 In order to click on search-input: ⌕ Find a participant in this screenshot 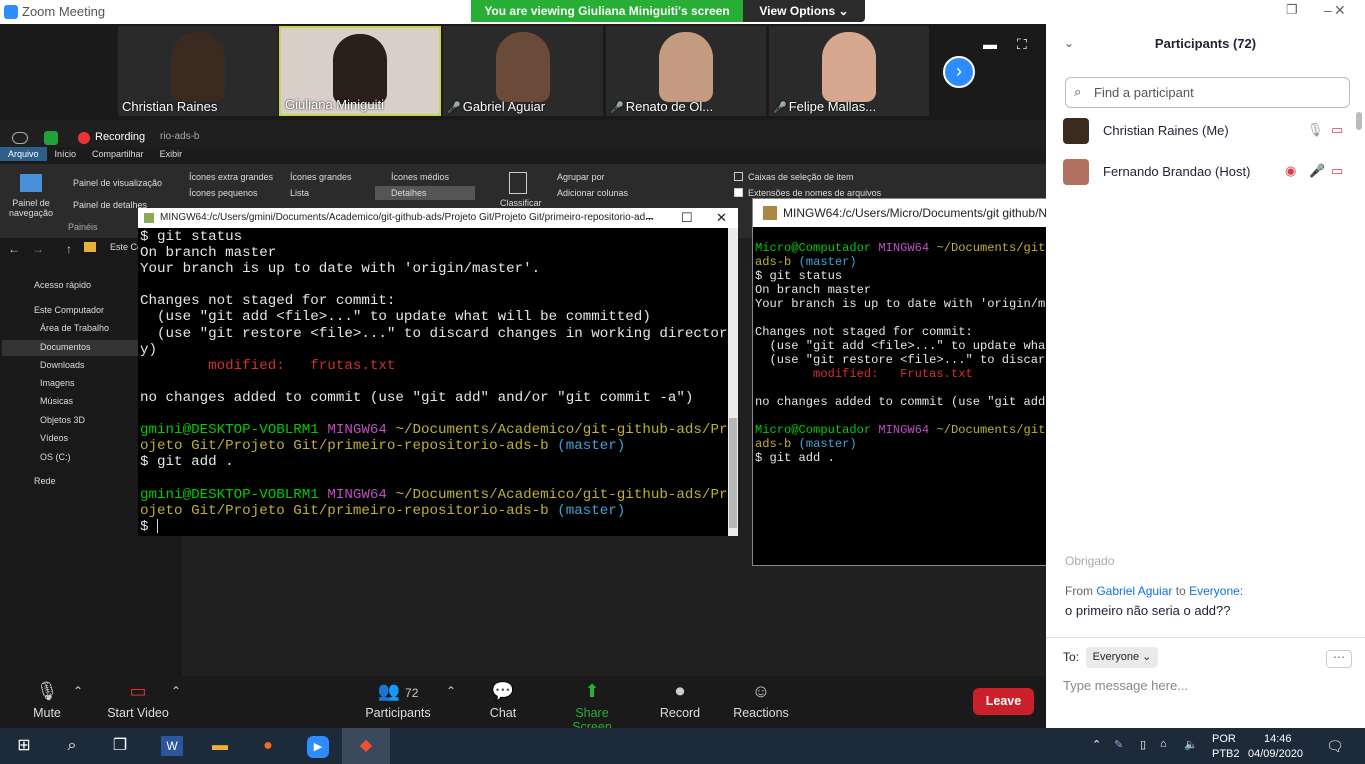, I will do `click(1207, 92)`.